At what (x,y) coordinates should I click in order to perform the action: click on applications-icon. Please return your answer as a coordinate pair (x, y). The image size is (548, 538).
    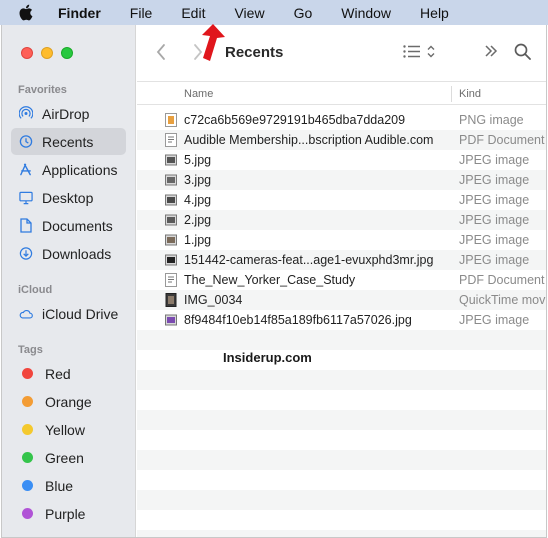
    Looking at the image, I should click on (26, 170).